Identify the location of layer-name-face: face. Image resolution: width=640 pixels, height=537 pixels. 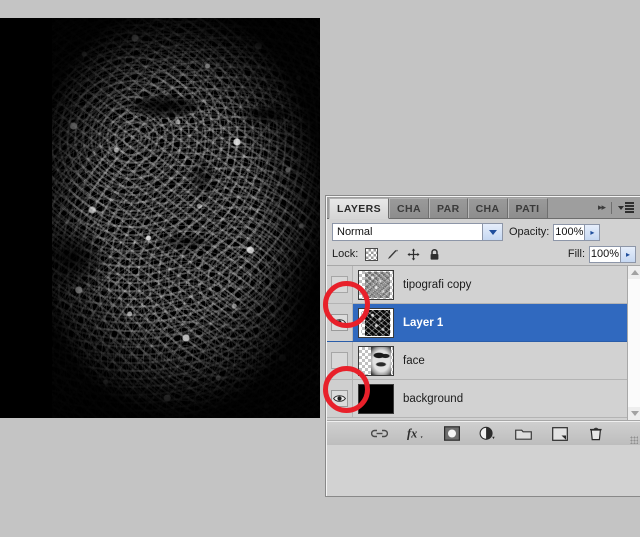
(414, 360).